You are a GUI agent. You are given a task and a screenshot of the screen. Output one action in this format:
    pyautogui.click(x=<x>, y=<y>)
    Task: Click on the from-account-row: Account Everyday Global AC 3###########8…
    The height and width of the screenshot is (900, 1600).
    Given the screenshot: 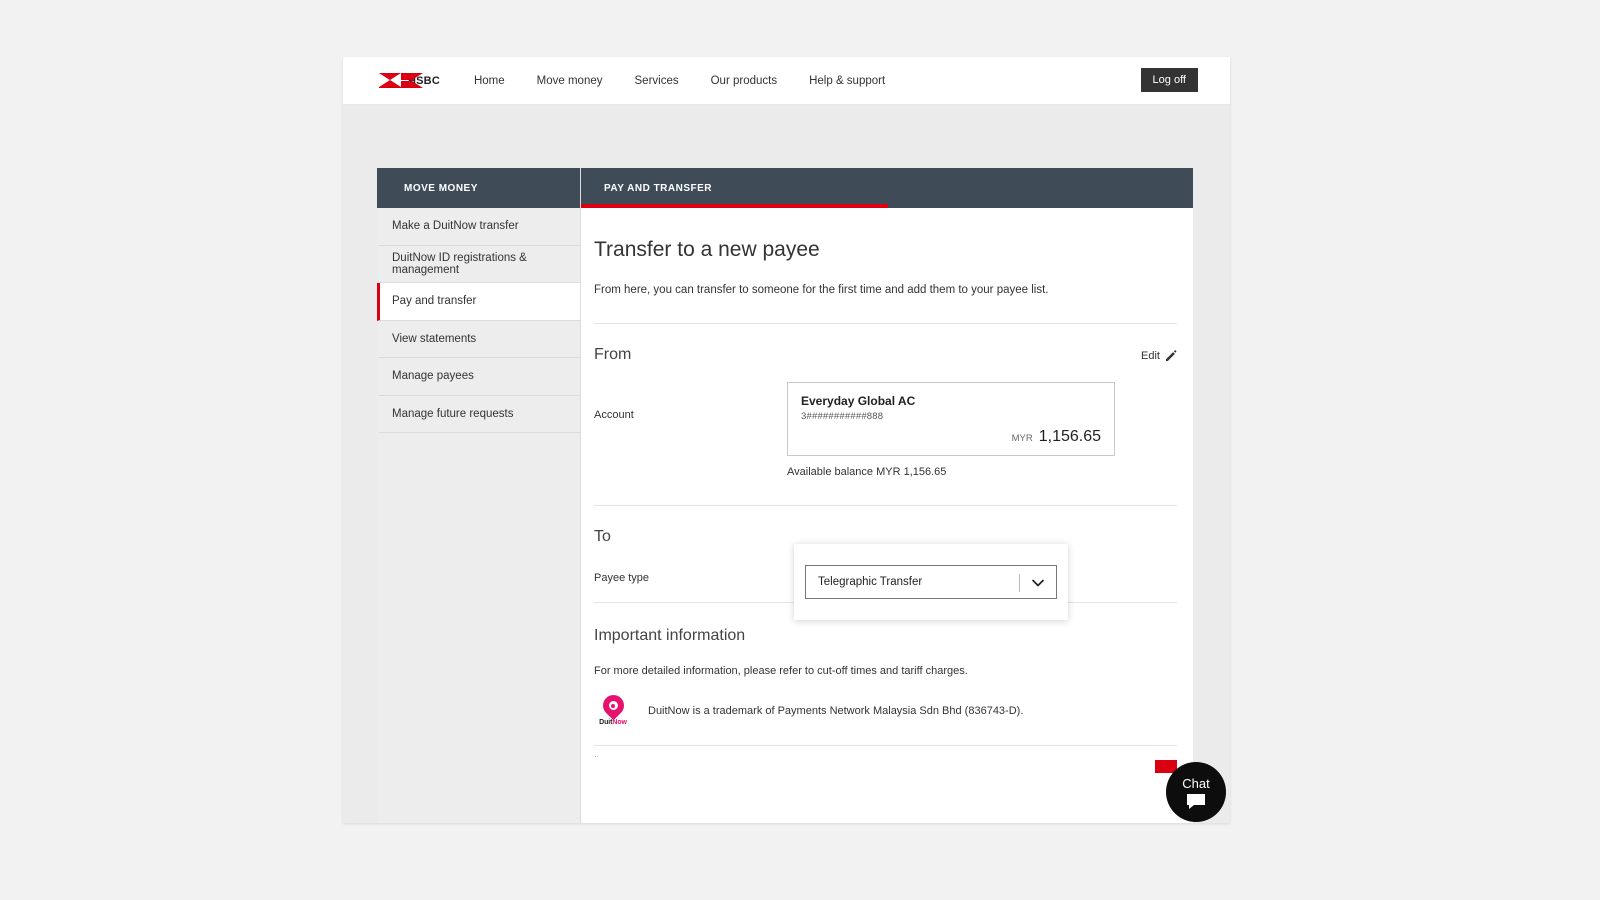 What is the action you would take?
    pyautogui.click(x=885, y=430)
    